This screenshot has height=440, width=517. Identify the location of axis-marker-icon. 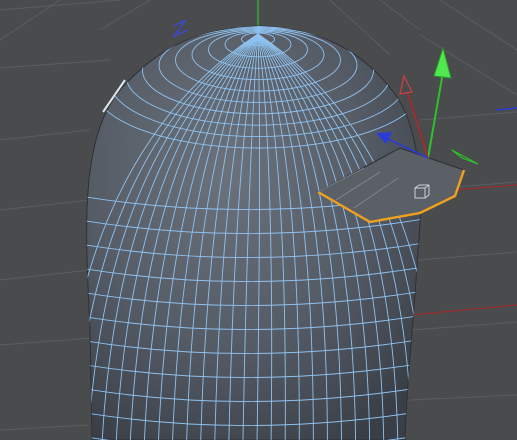
(180, 28).